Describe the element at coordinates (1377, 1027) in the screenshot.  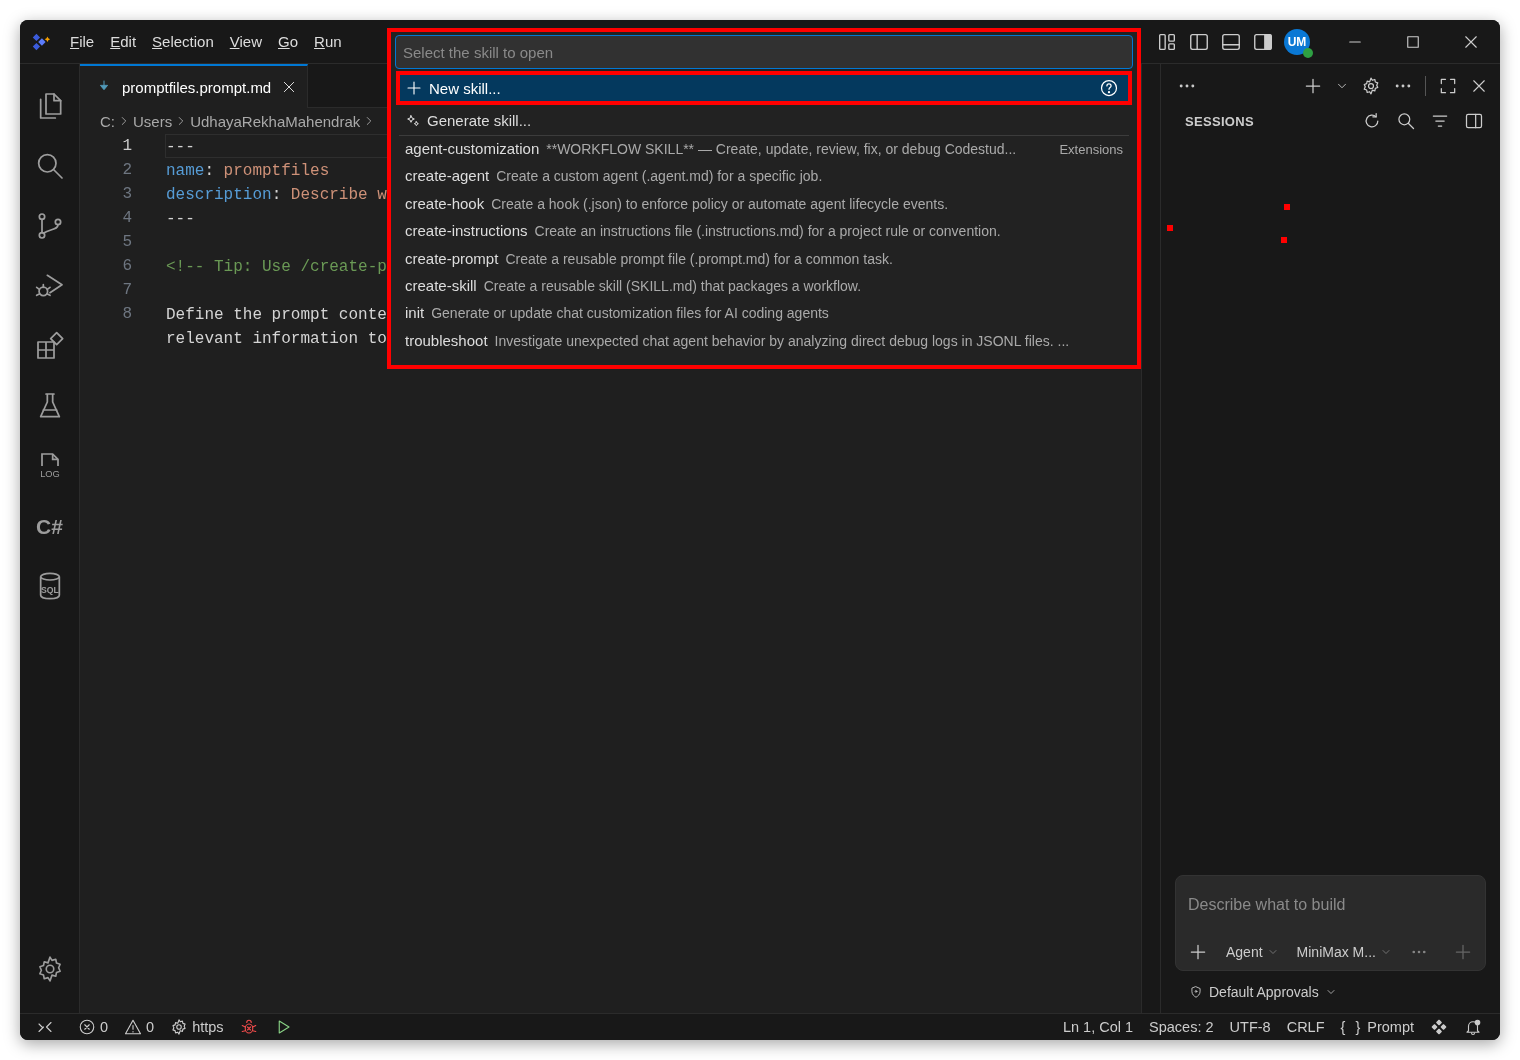
I see `language-mode: { } Prompt` at that location.